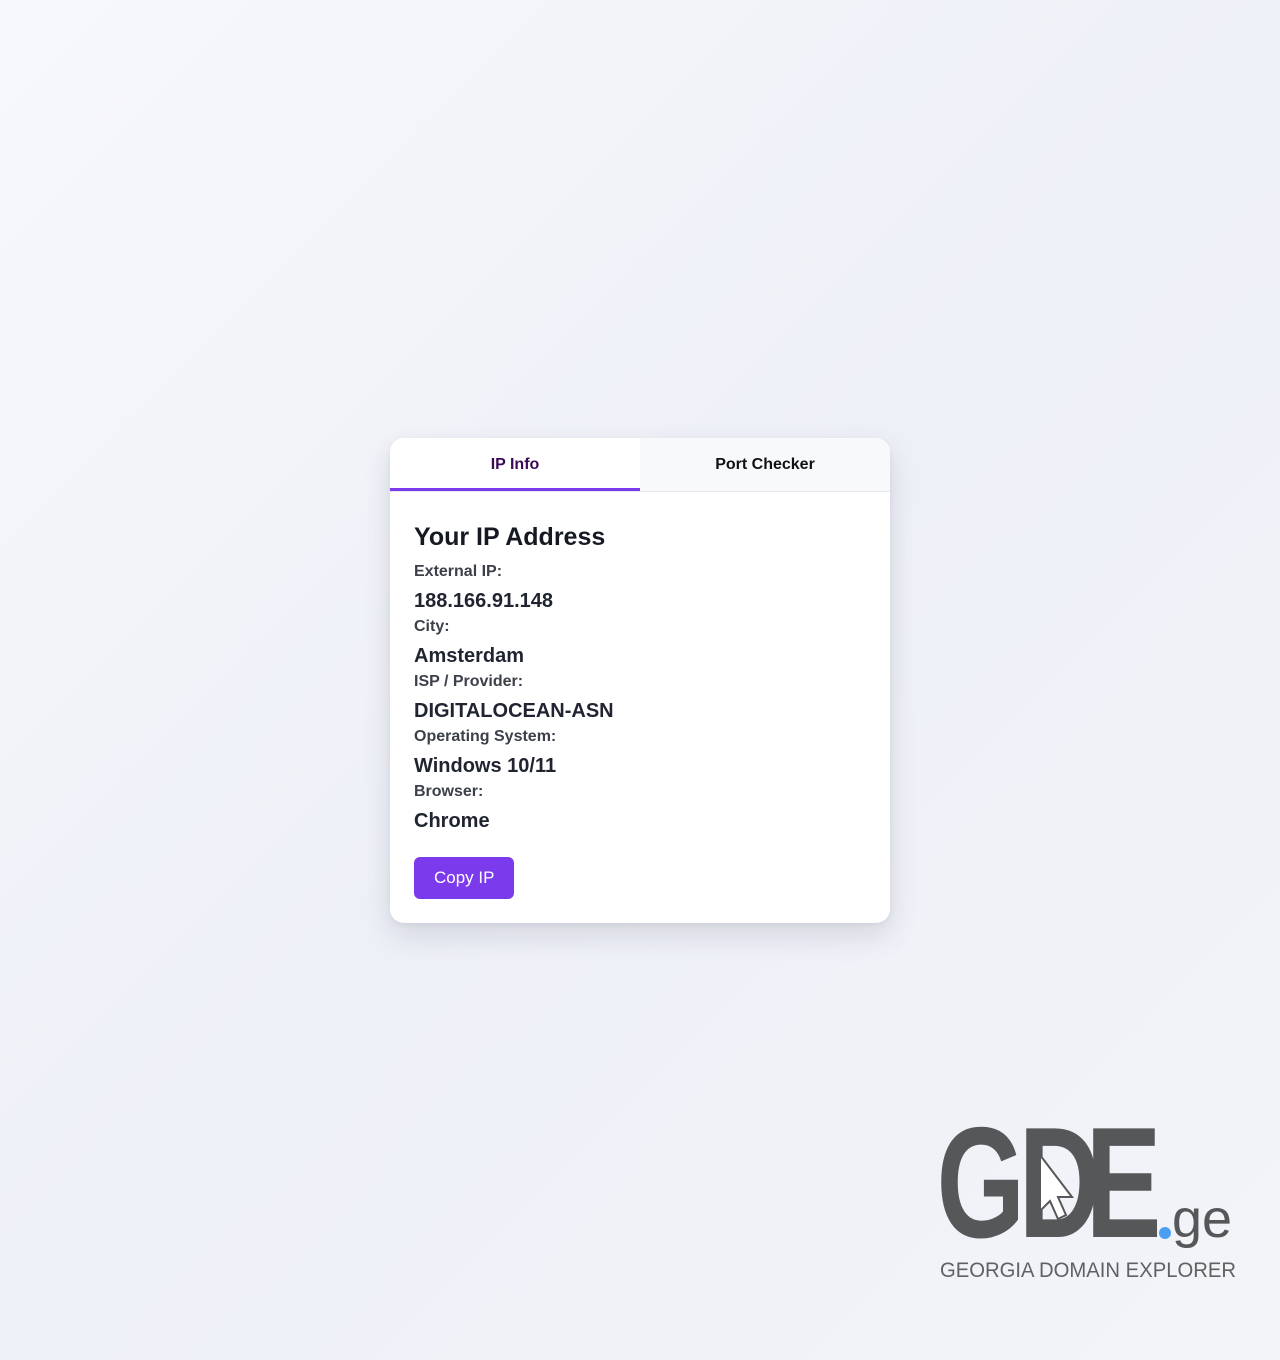 This screenshot has width=1280, height=1360. What do you see at coordinates (449, 791) in the screenshot?
I see `browser-label: Browser:` at bounding box center [449, 791].